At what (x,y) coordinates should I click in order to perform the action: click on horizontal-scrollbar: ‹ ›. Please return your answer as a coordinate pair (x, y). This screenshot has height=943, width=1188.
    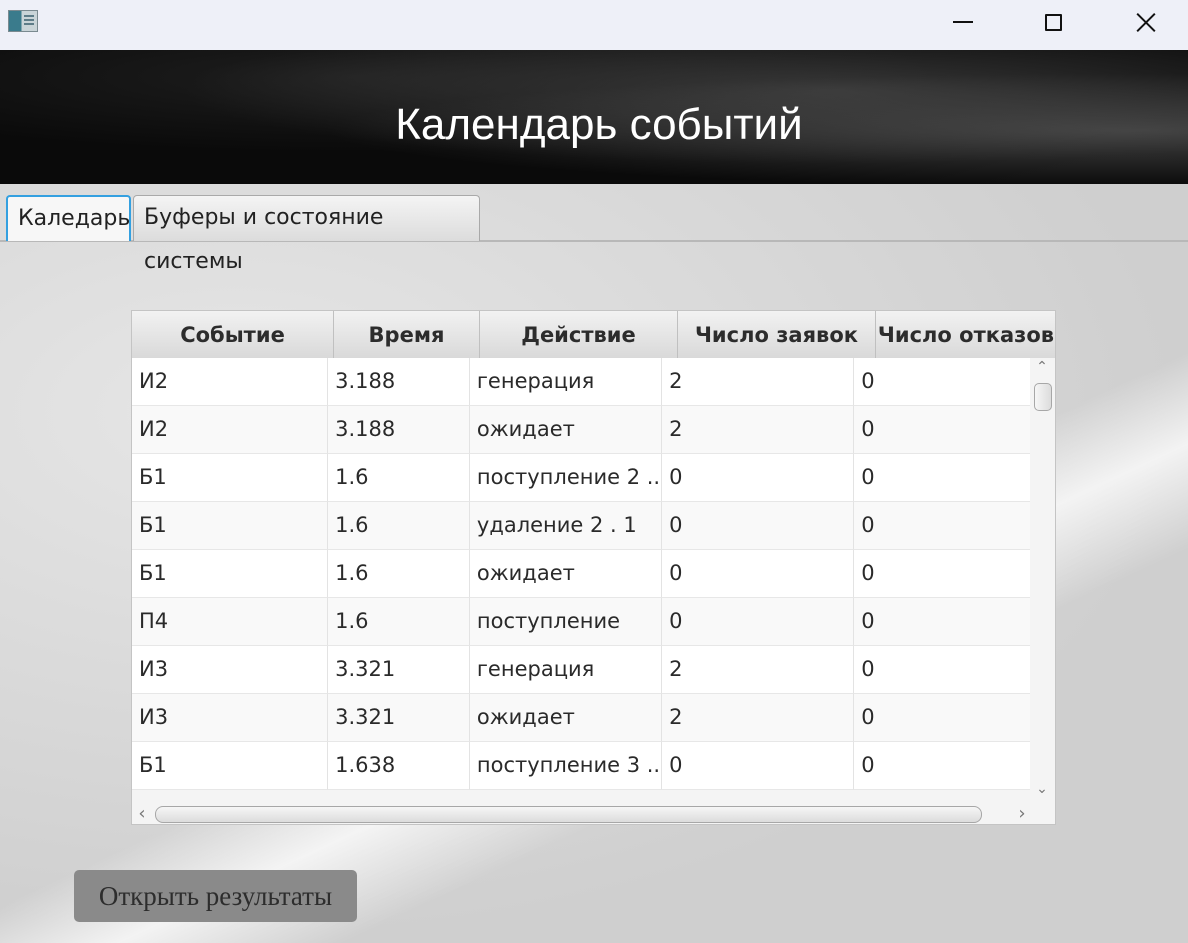
    Looking at the image, I should click on (593, 813).